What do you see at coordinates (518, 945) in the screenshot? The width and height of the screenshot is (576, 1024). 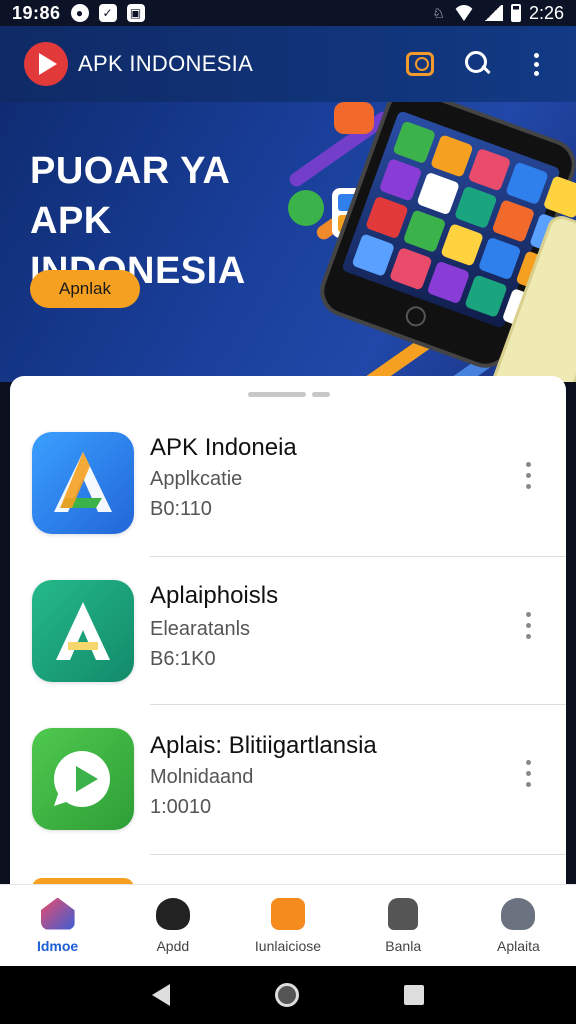 I see `nav-profile-label: Aplaita` at bounding box center [518, 945].